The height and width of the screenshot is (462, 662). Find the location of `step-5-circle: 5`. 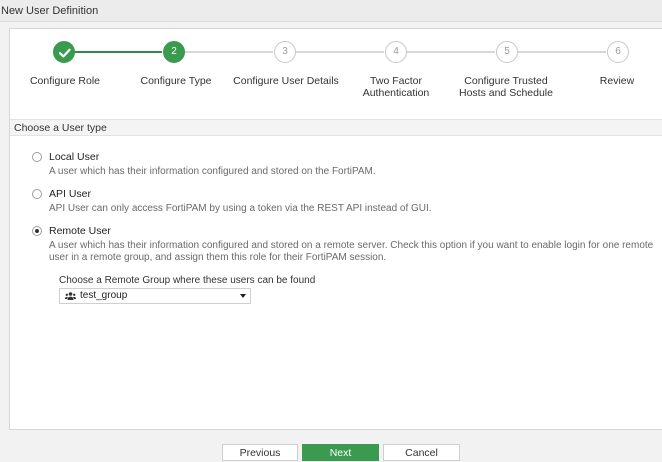

step-5-circle: 5 is located at coordinates (507, 52).